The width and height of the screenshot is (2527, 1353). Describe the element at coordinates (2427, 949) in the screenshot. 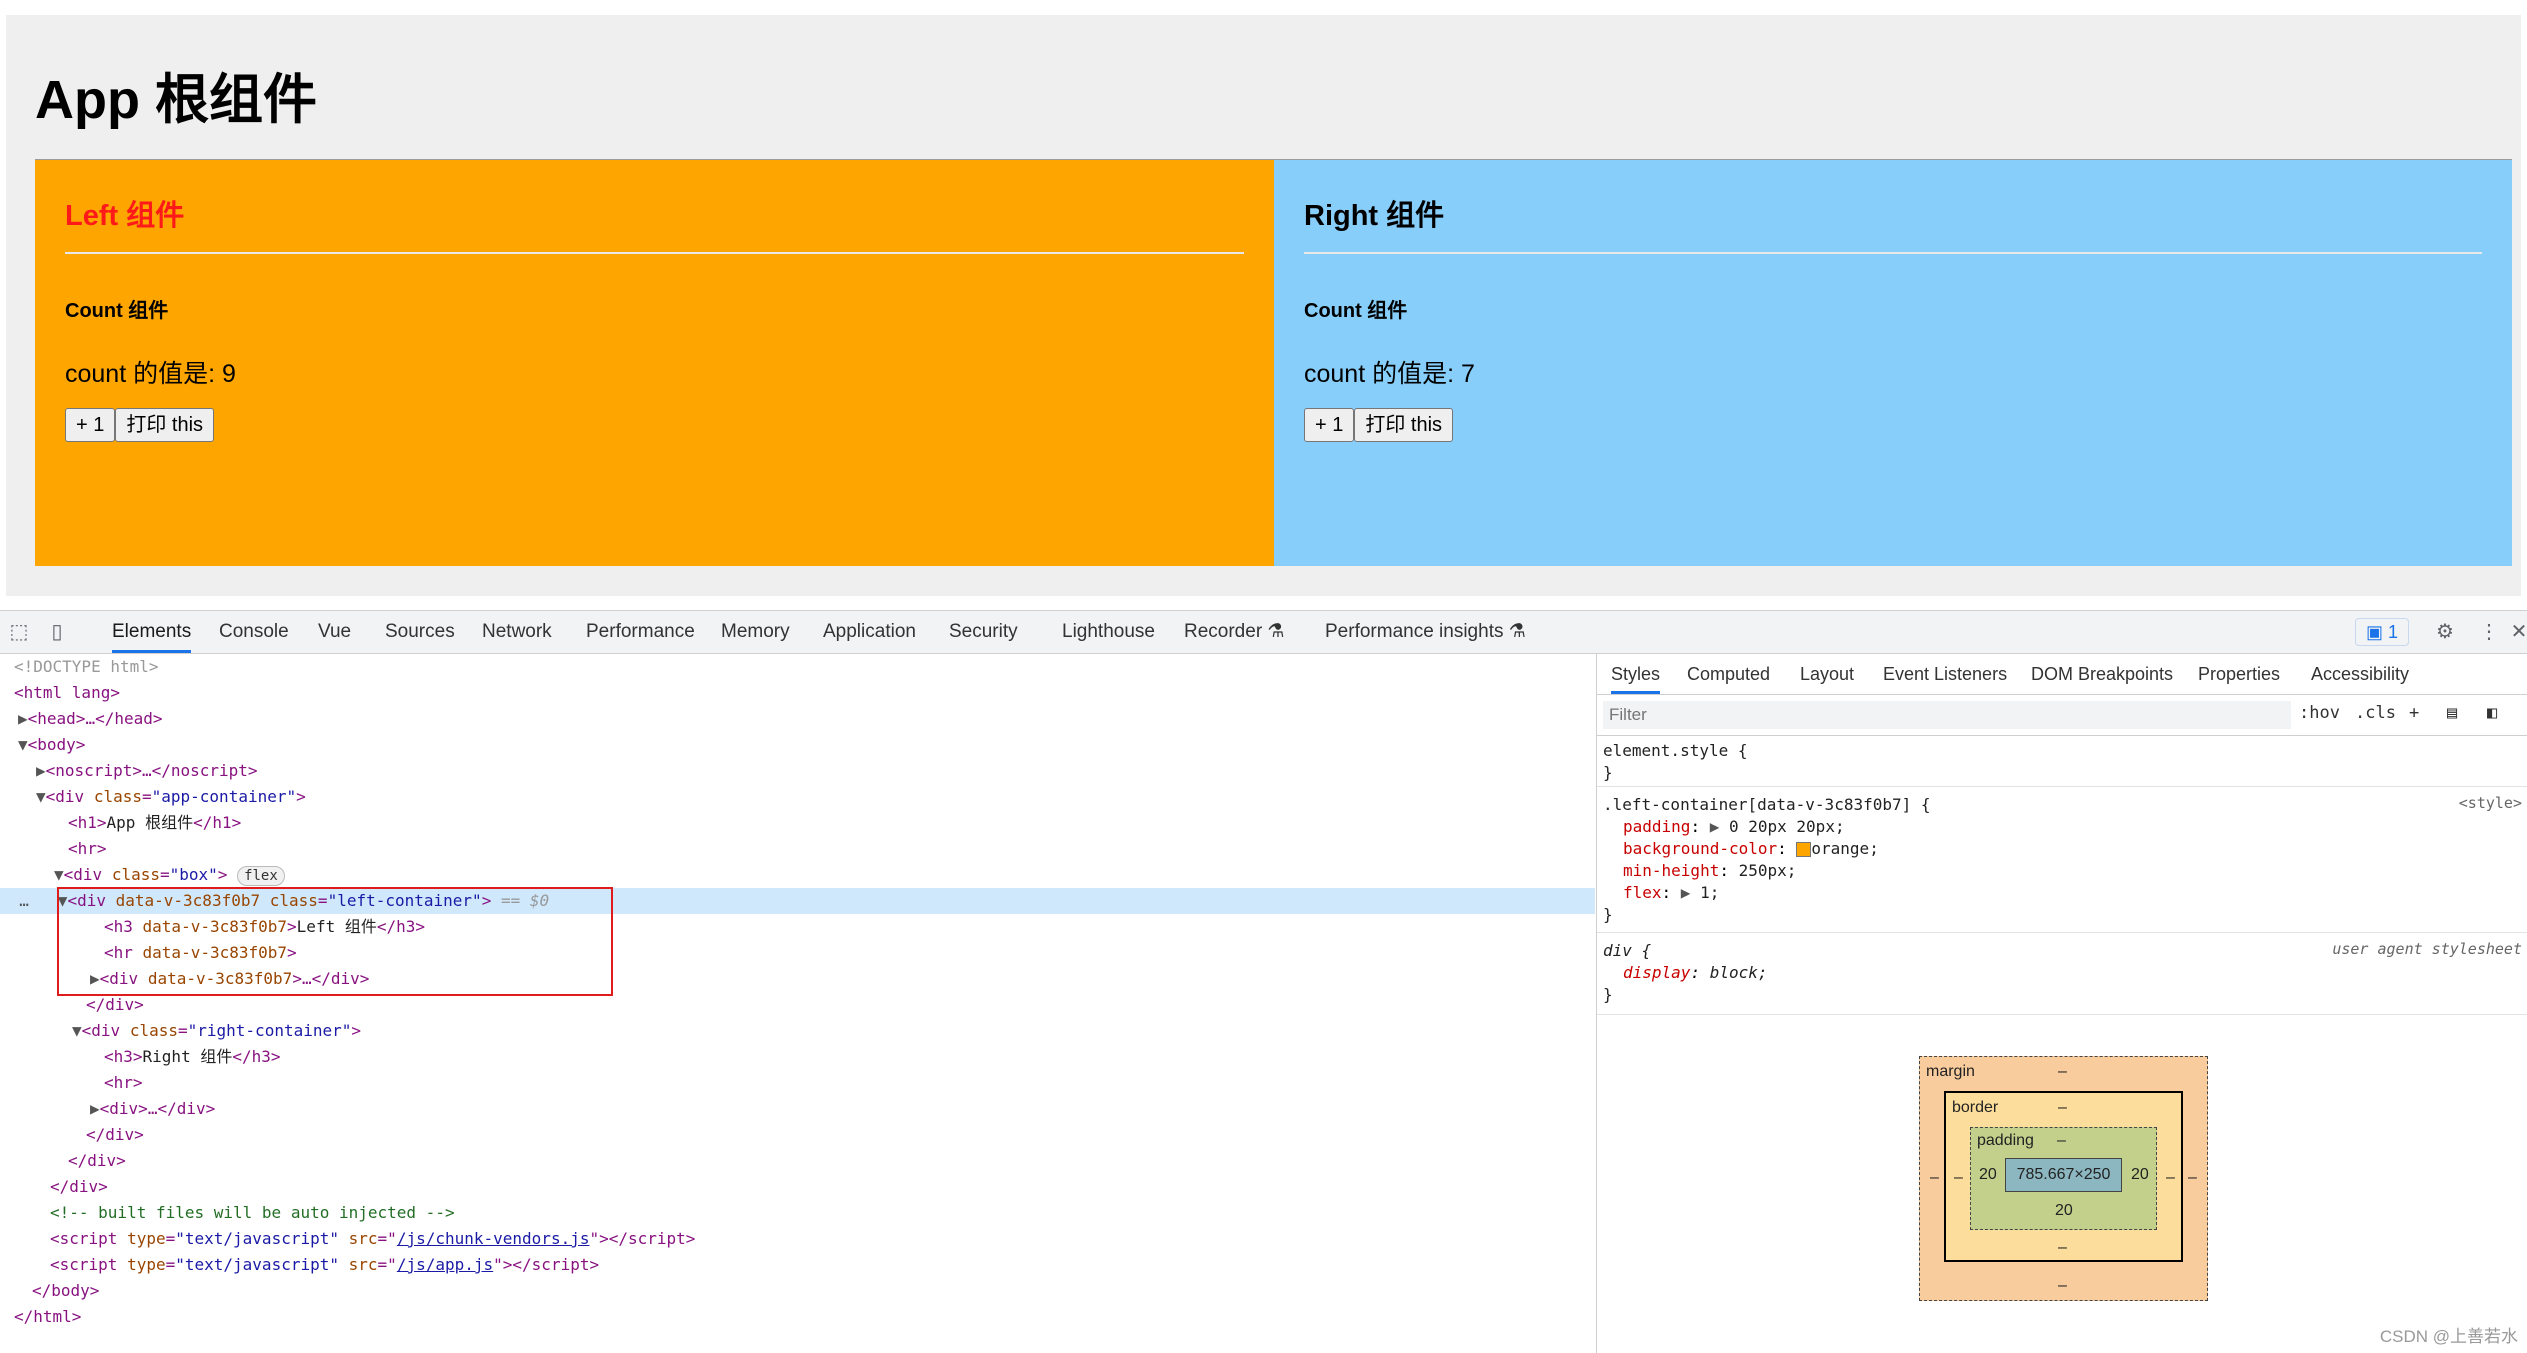

I see `ua-stylesheet-label: user agent stylesheet` at that location.